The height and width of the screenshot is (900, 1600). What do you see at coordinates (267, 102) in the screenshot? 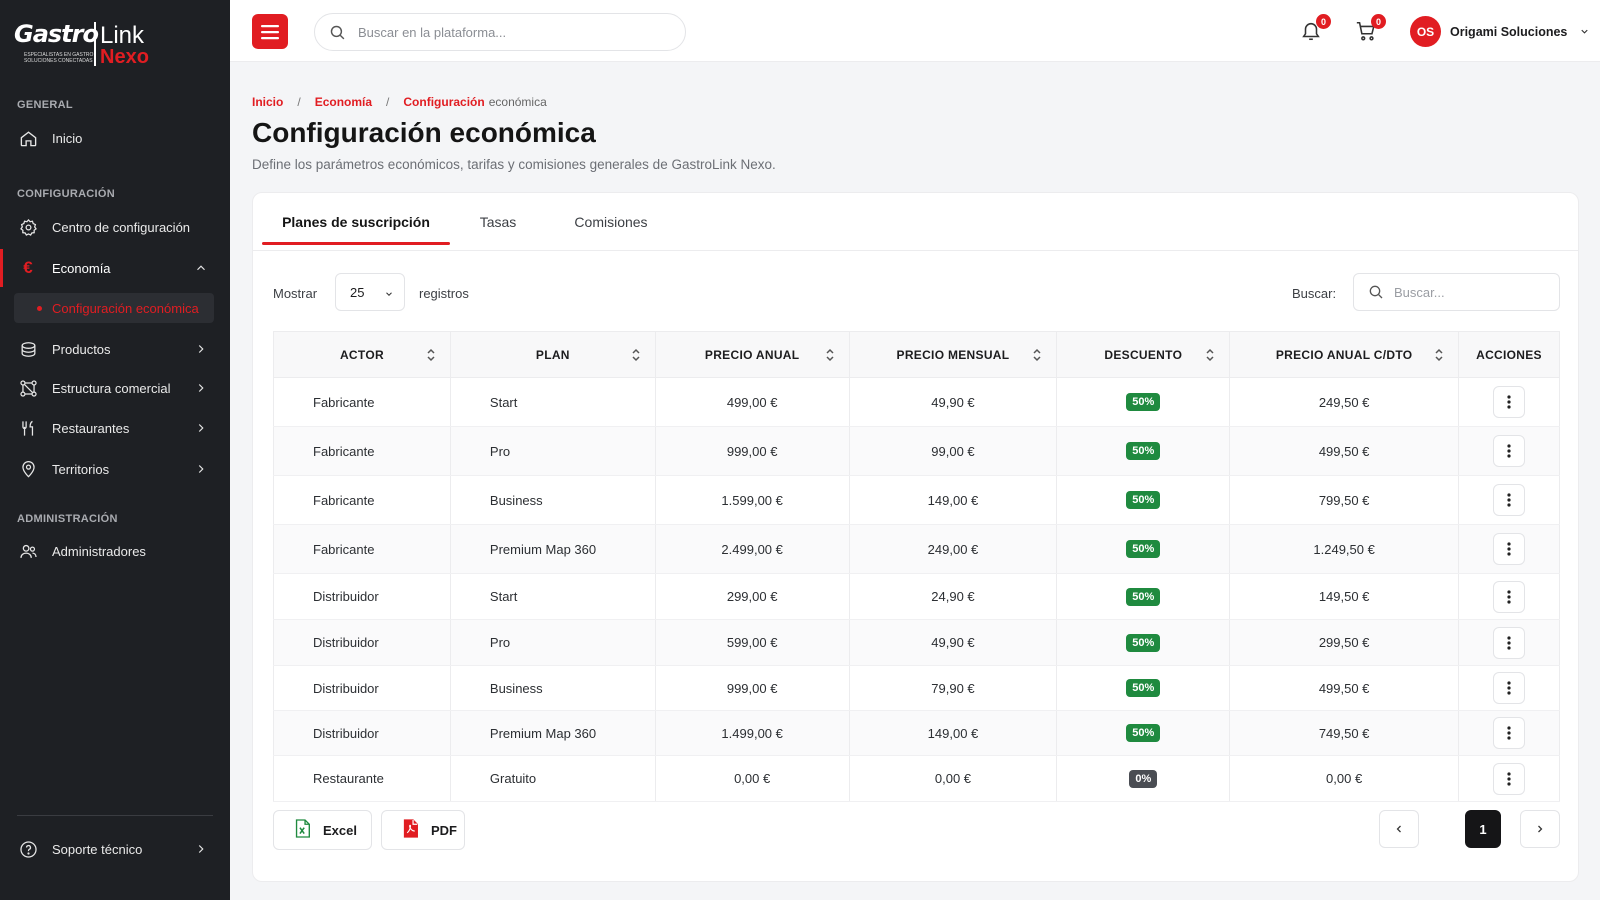
I see `breadcrumb-home: Inicio` at bounding box center [267, 102].